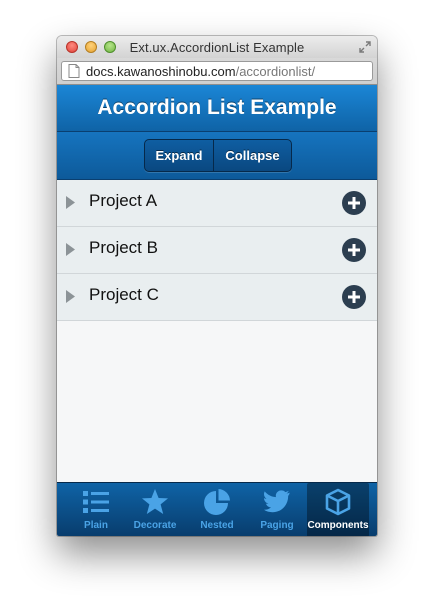  Describe the element at coordinates (338, 502) in the screenshot. I see `cube-icon` at that location.